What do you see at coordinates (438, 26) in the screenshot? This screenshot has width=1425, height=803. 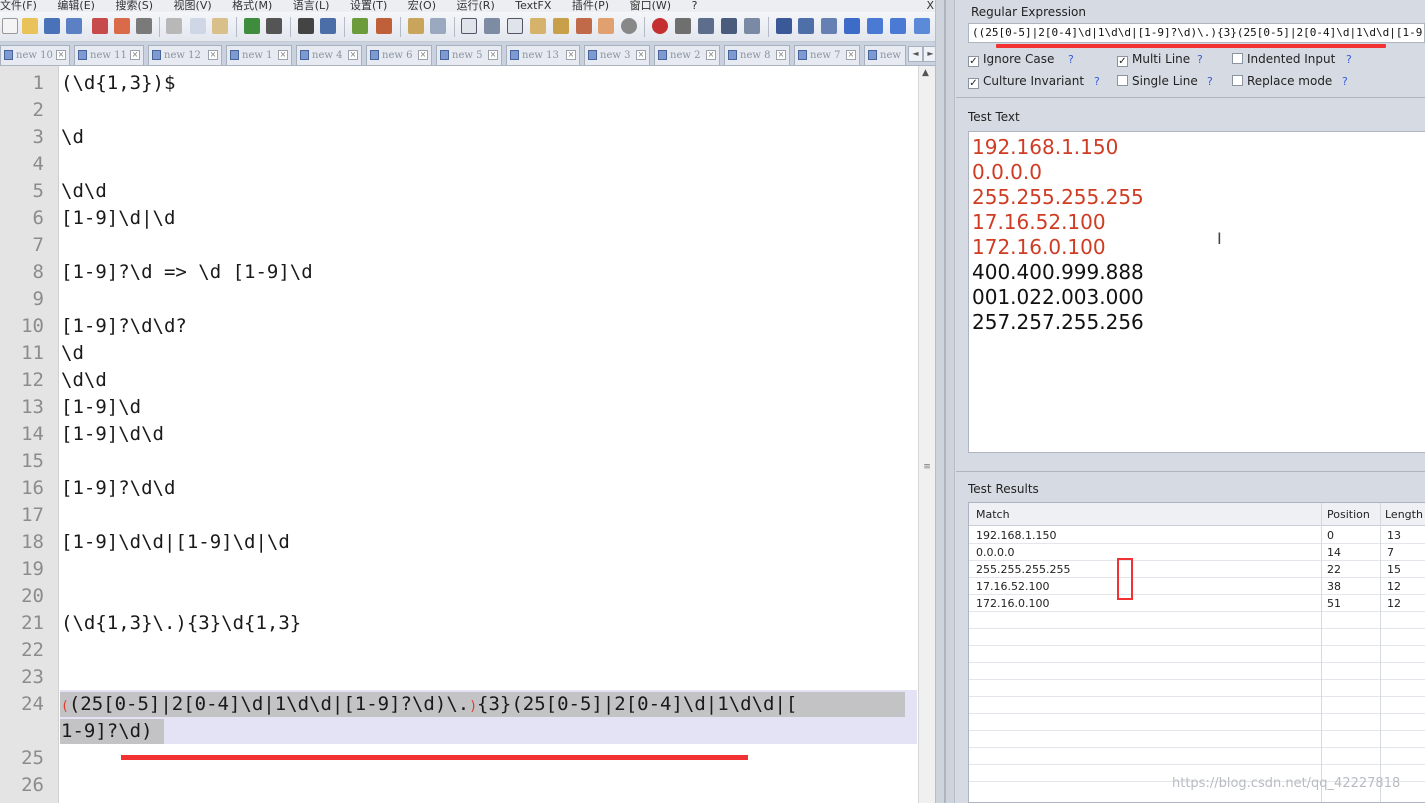 I see `sync-horizontal-icon` at bounding box center [438, 26].